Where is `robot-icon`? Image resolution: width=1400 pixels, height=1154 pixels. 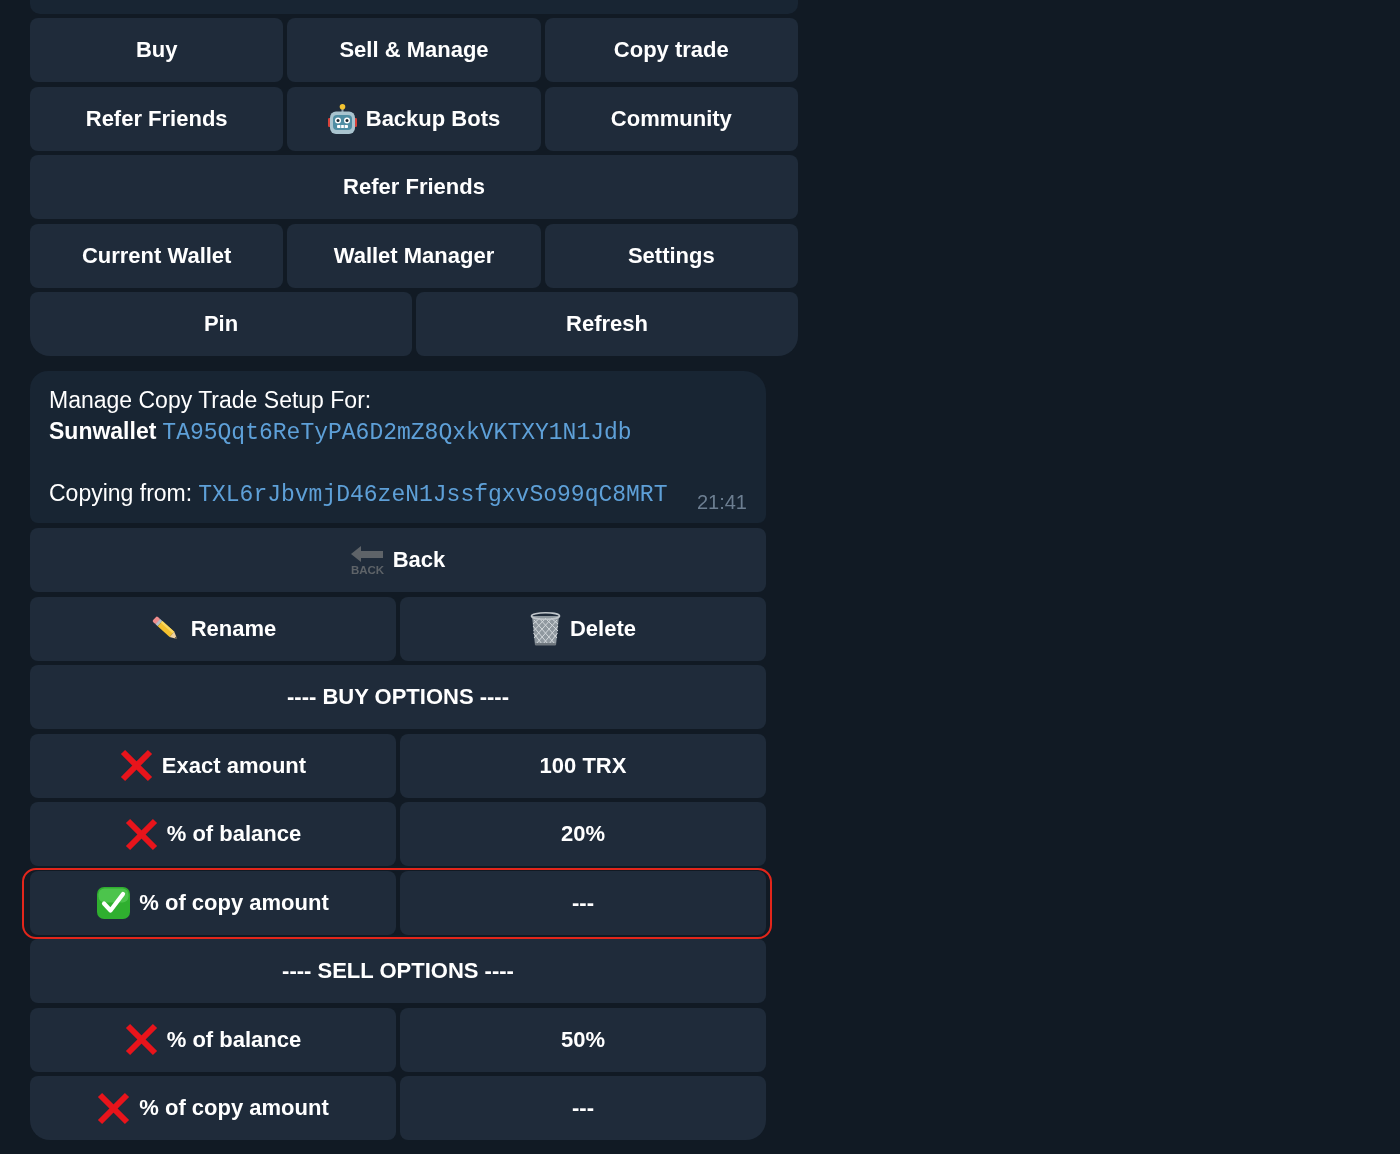 robot-icon is located at coordinates (342, 118).